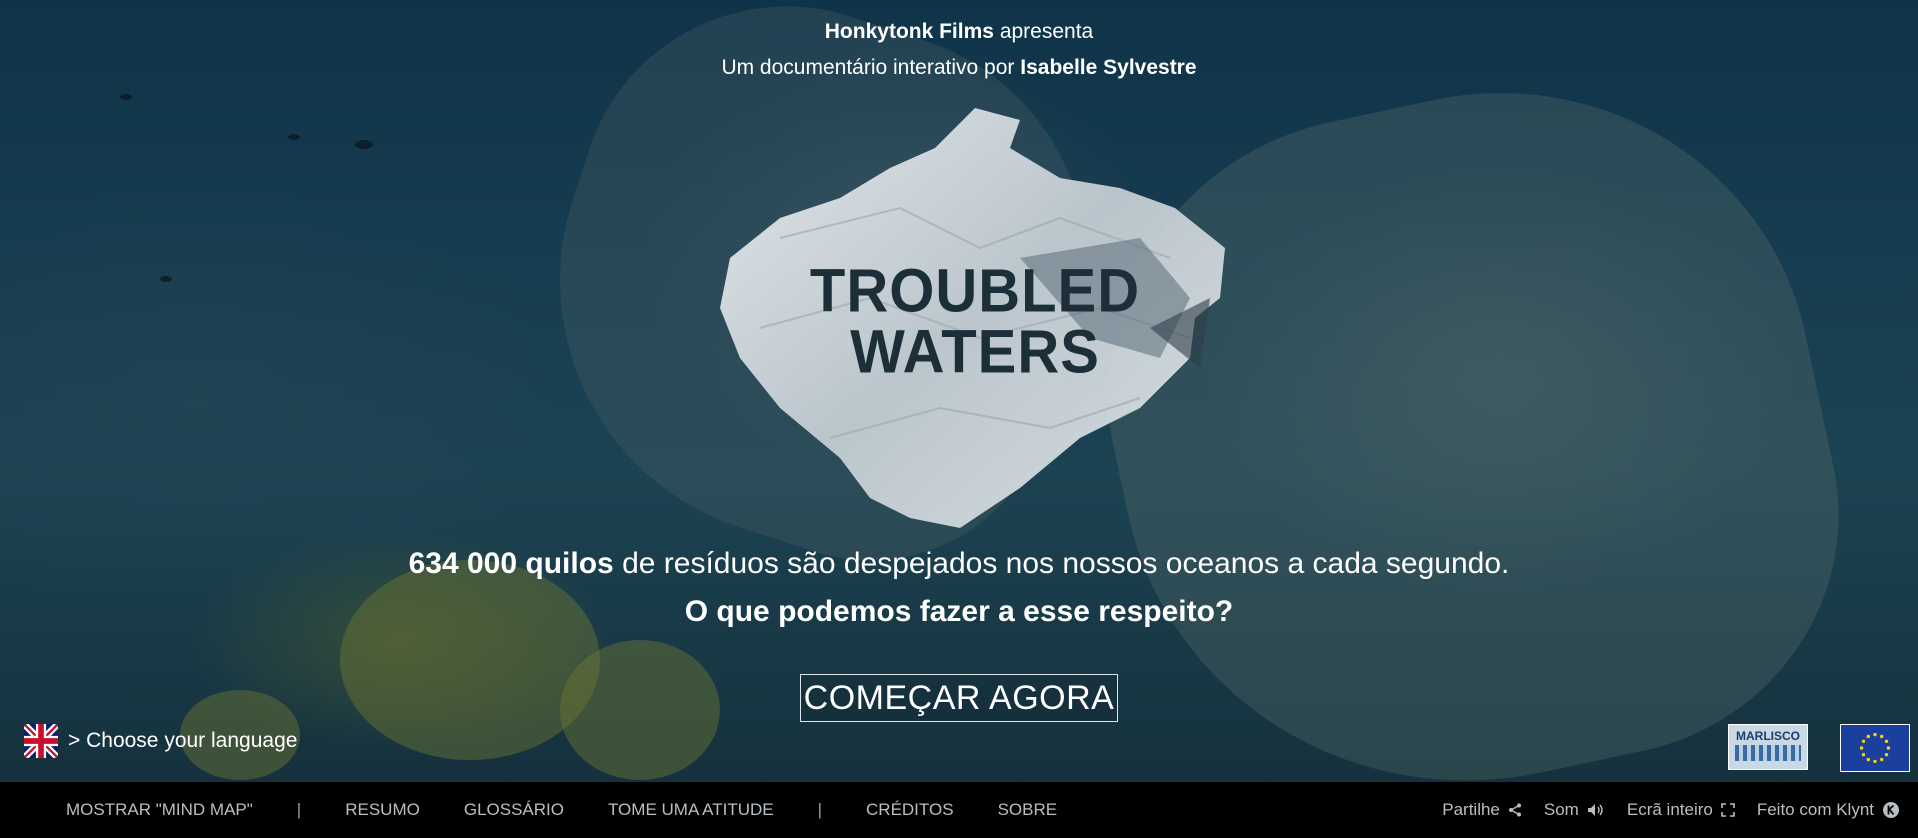 Image resolution: width=1918 pixels, height=838 pixels. What do you see at coordinates (1875, 748) in the screenshot?
I see `eu-flag-icon` at bounding box center [1875, 748].